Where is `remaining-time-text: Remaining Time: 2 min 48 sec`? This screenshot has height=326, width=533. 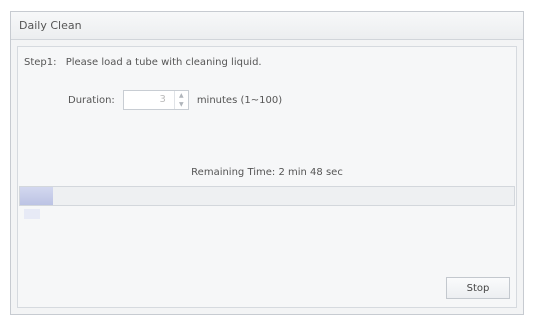 remaining-time-text: Remaining Time: 2 min 48 sec is located at coordinates (267, 172).